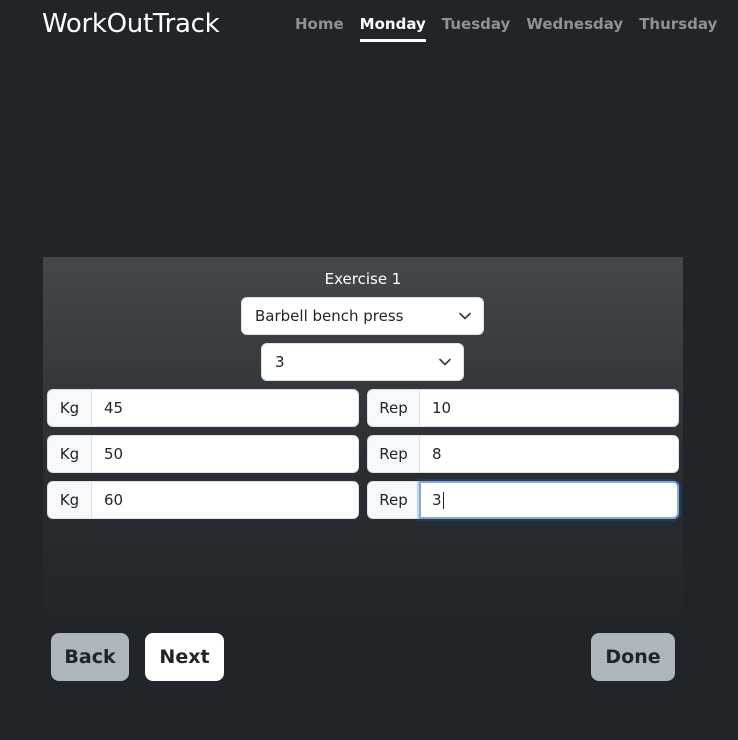  What do you see at coordinates (131, 24) in the screenshot?
I see `brand-title: WorkOutTrack` at bounding box center [131, 24].